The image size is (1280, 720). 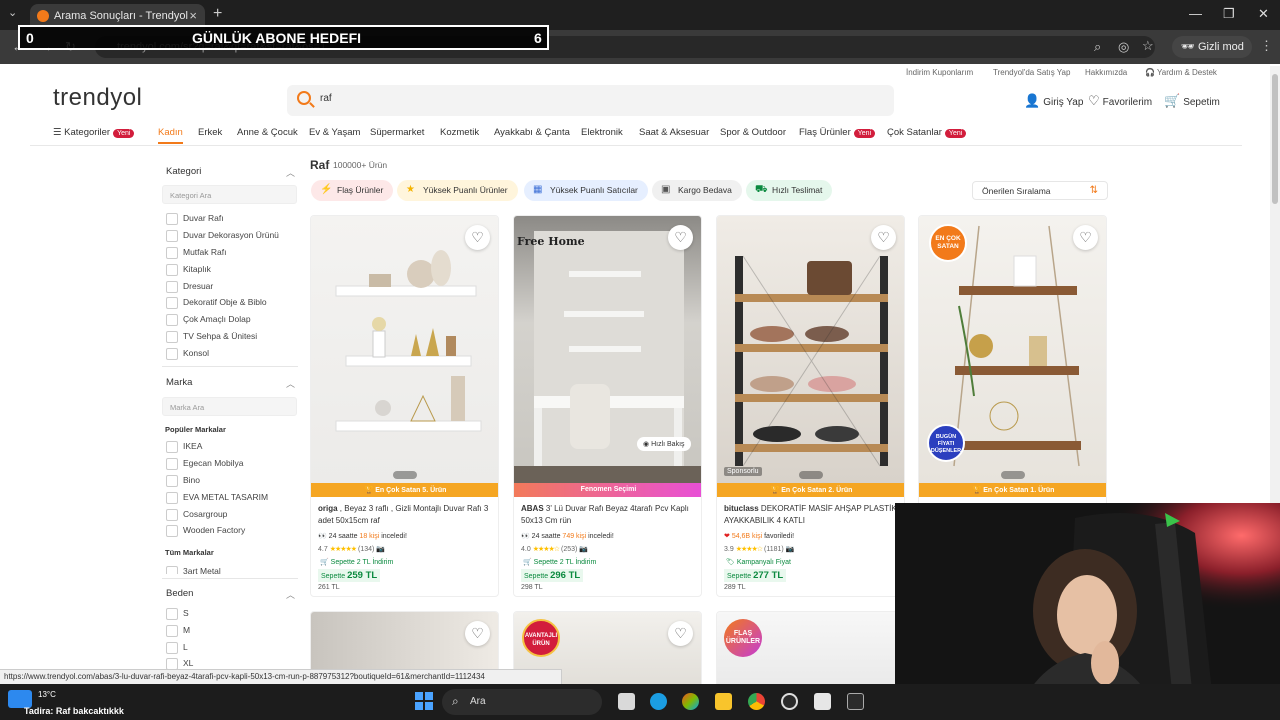 I want to click on chip-flas-urunler: ⚡ Flaş Ürünler, so click(x=352, y=190).